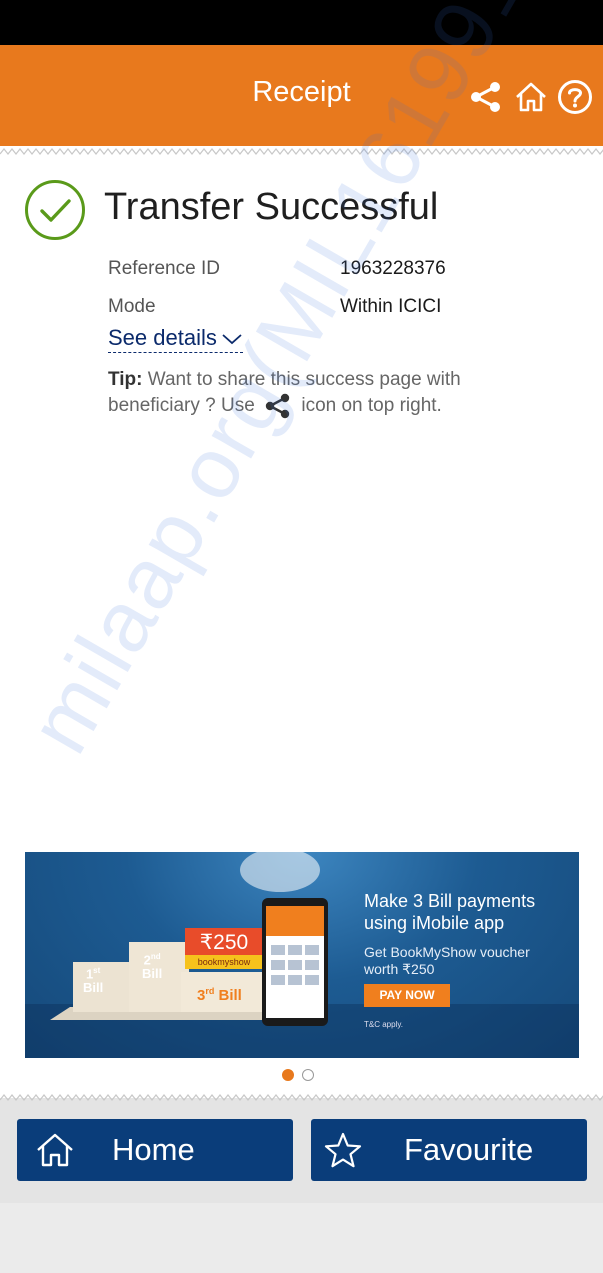 This screenshot has width=603, height=1273. Describe the element at coordinates (125, 379) in the screenshot. I see `tip-prefix: Tip:` at that location.